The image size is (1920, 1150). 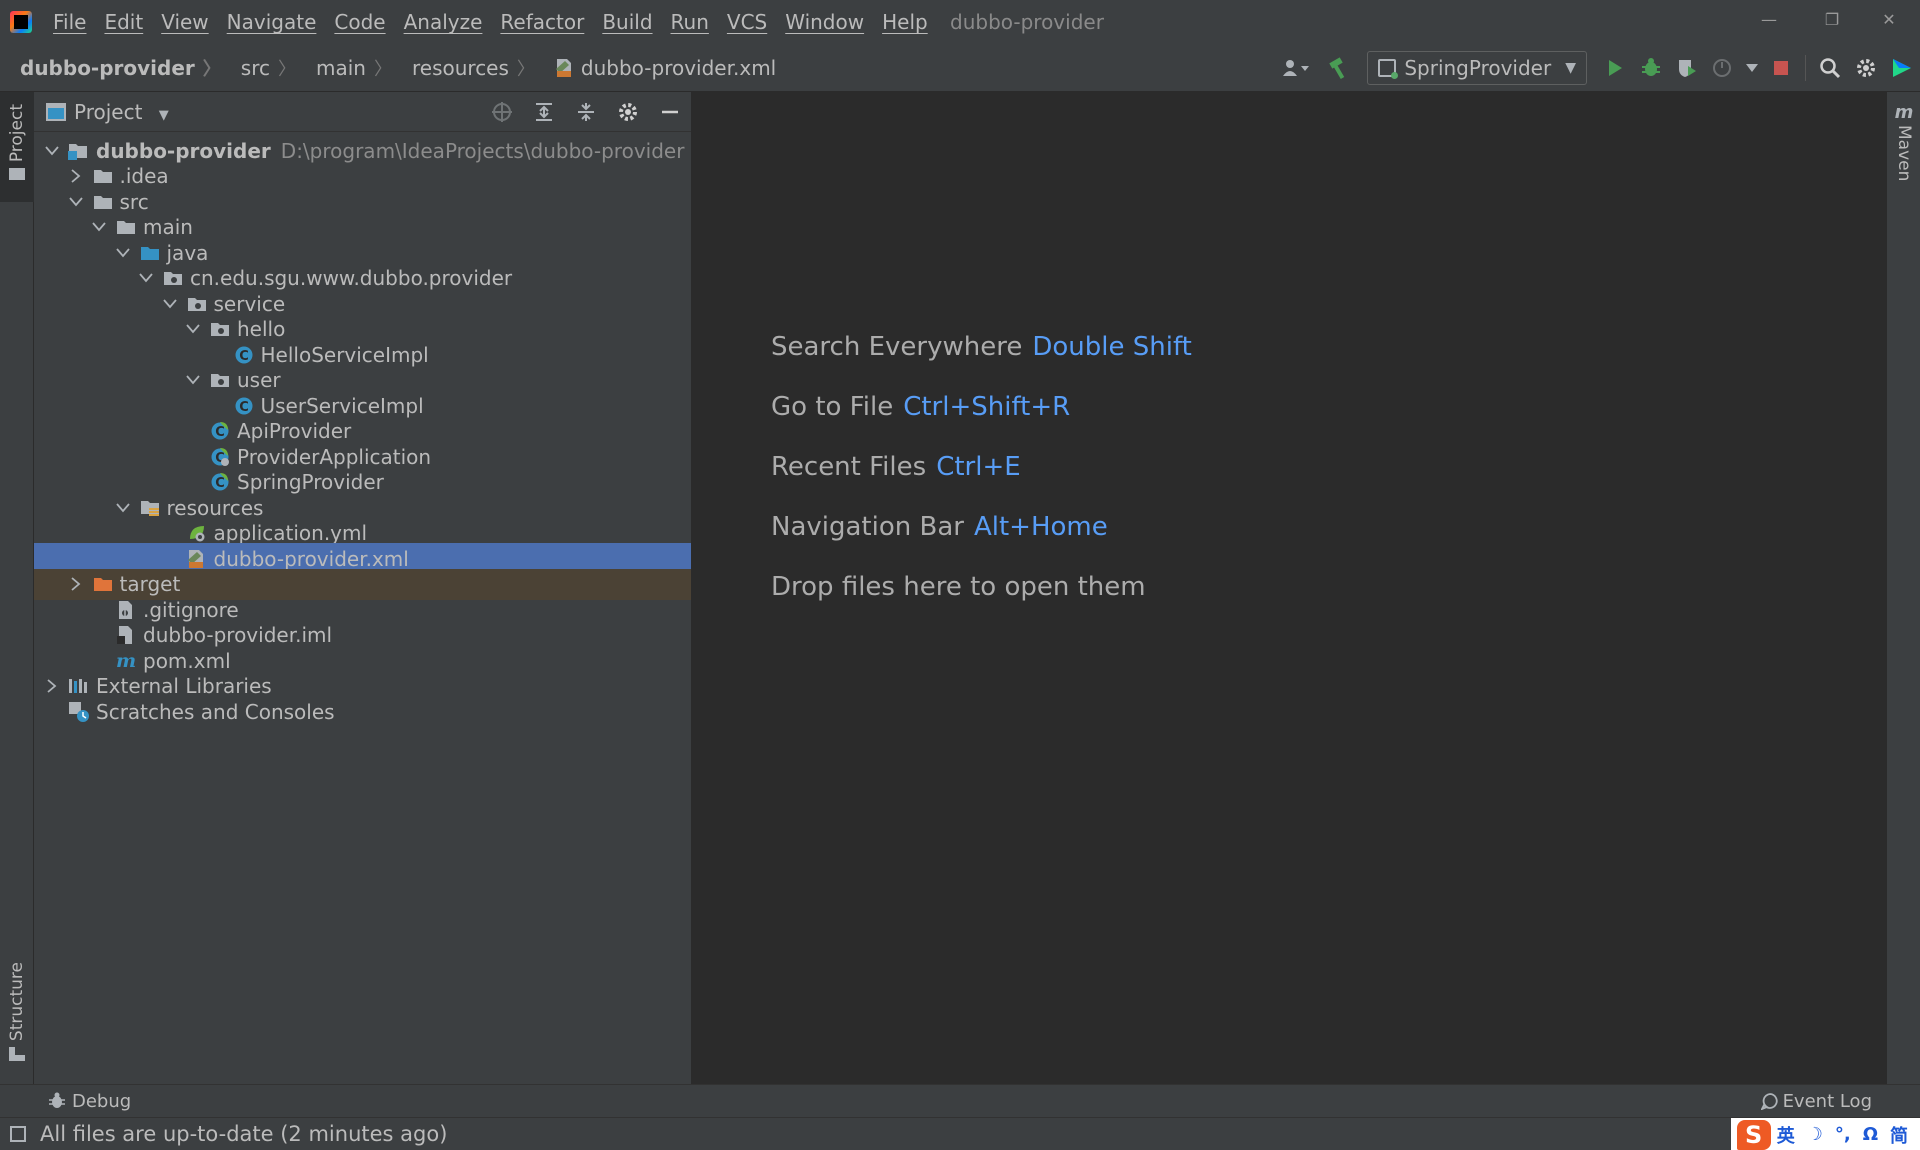 What do you see at coordinates (960, 1100) in the screenshot?
I see `bottom-tool-window-bar: Debug Event Log` at bounding box center [960, 1100].